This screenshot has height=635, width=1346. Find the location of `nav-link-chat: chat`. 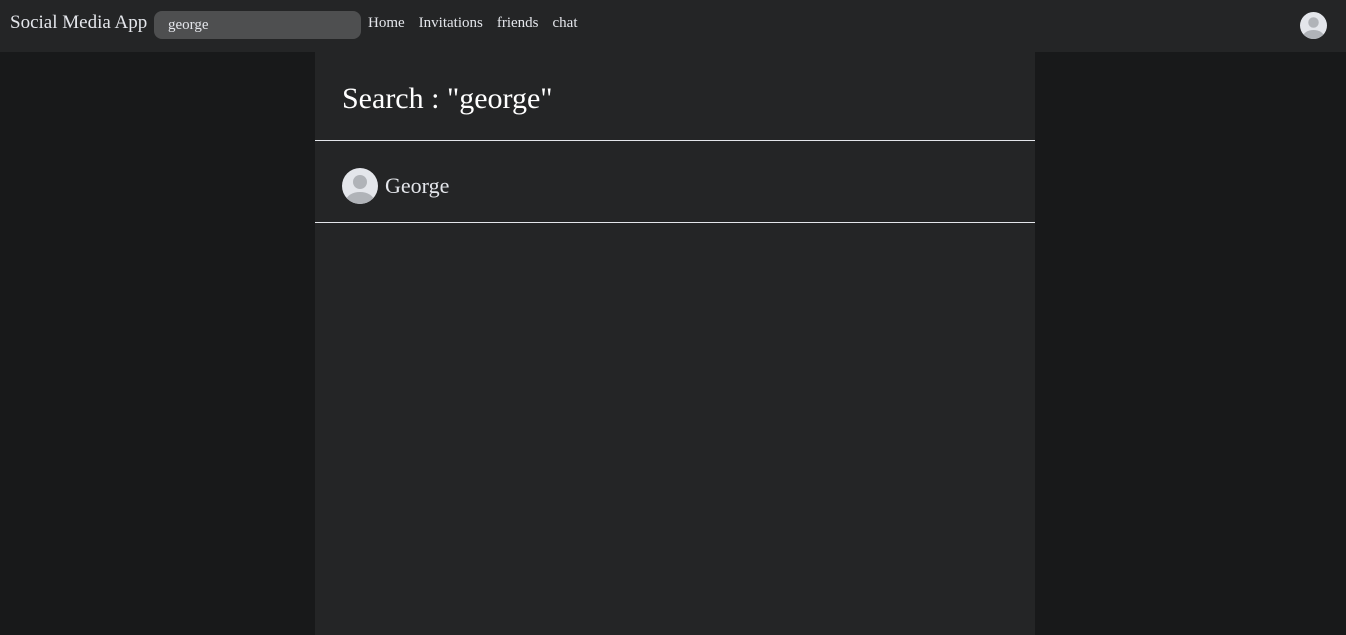

nav-link-chat: chat is located at coordinates (565, 23).